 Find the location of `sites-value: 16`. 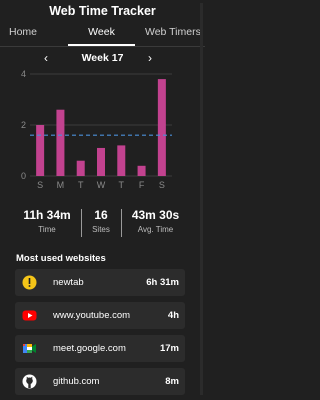

sites-value: 16 is located at coordinates (101, 215).